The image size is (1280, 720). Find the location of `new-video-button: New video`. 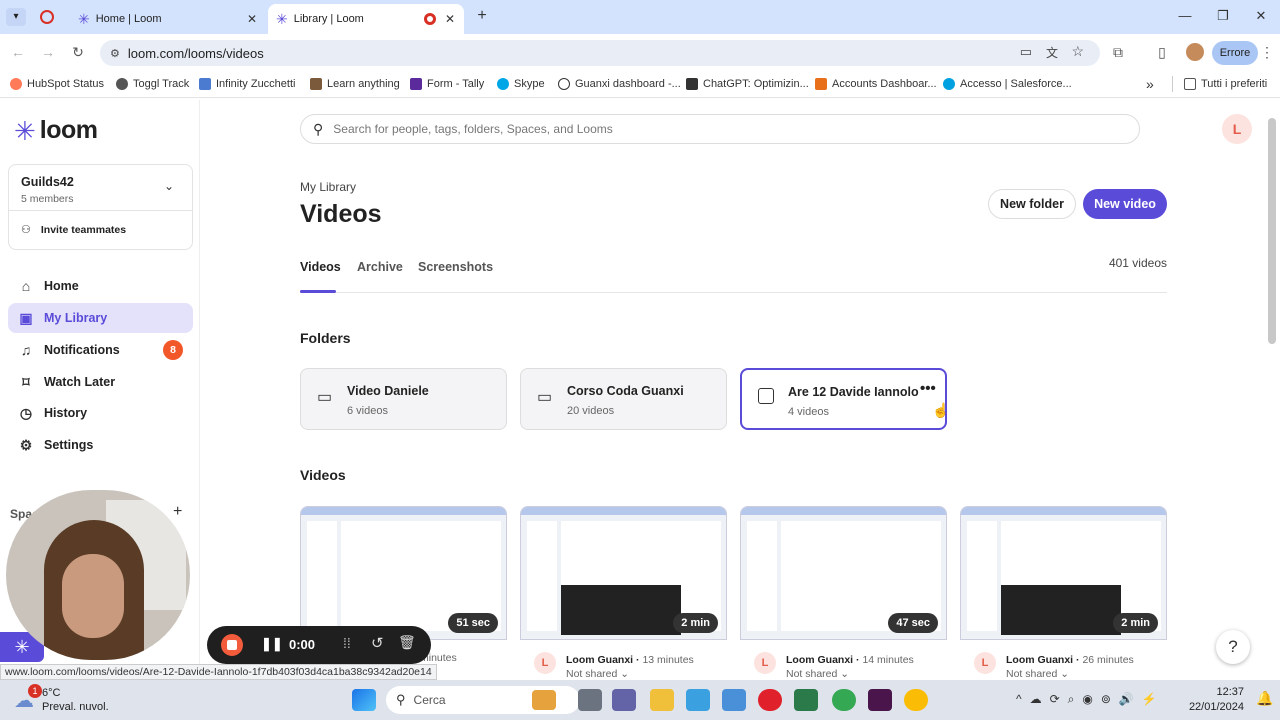

new-video-button: New video is located at coordinates (1125, 204).